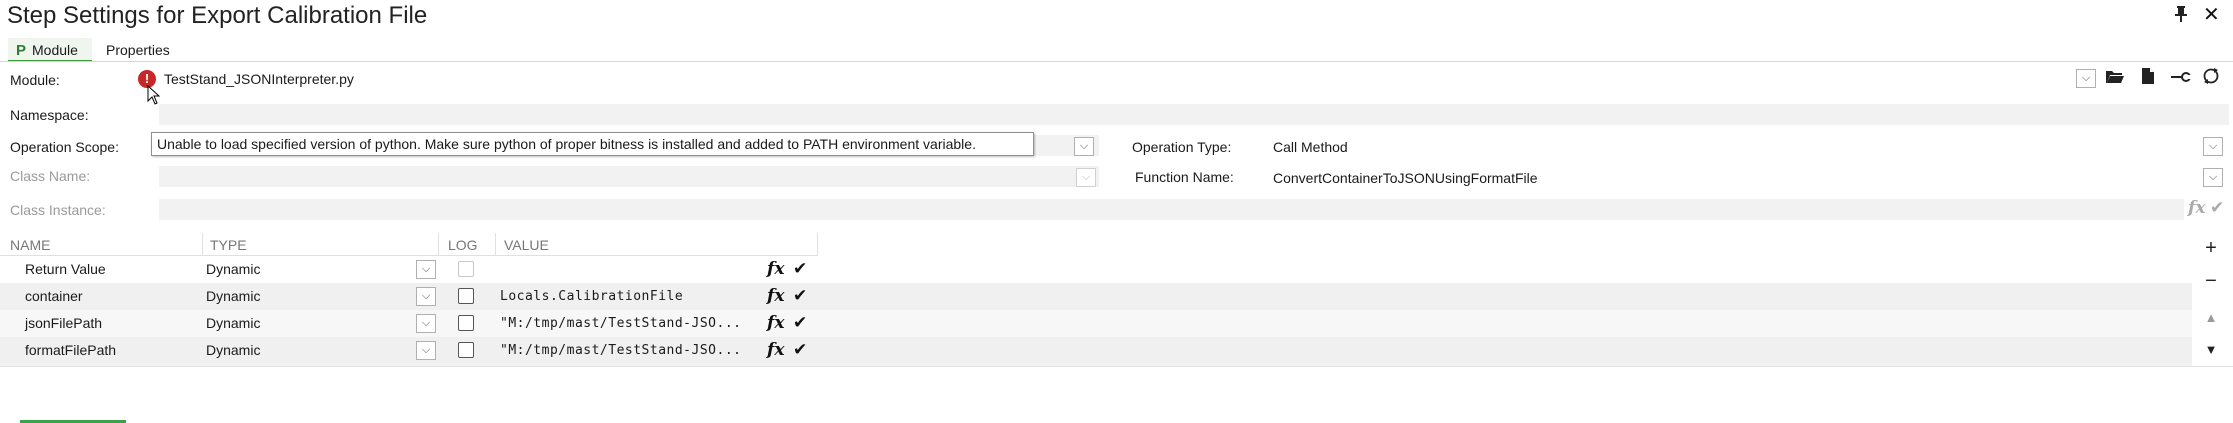  Describe the element at coordinates (2148, 79) in the screenshot. I see `edit-file-icon` at that location.